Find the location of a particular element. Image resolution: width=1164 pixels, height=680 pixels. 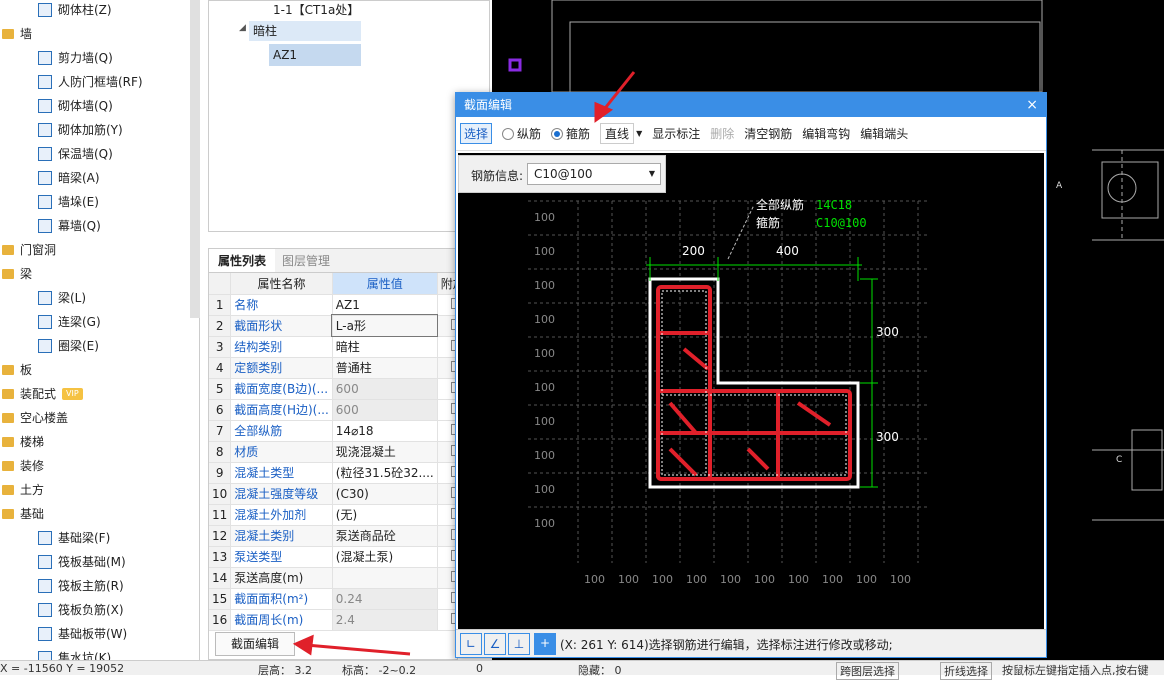

polyline-select-button: 折线选择 is located at coordinates (966, 671).